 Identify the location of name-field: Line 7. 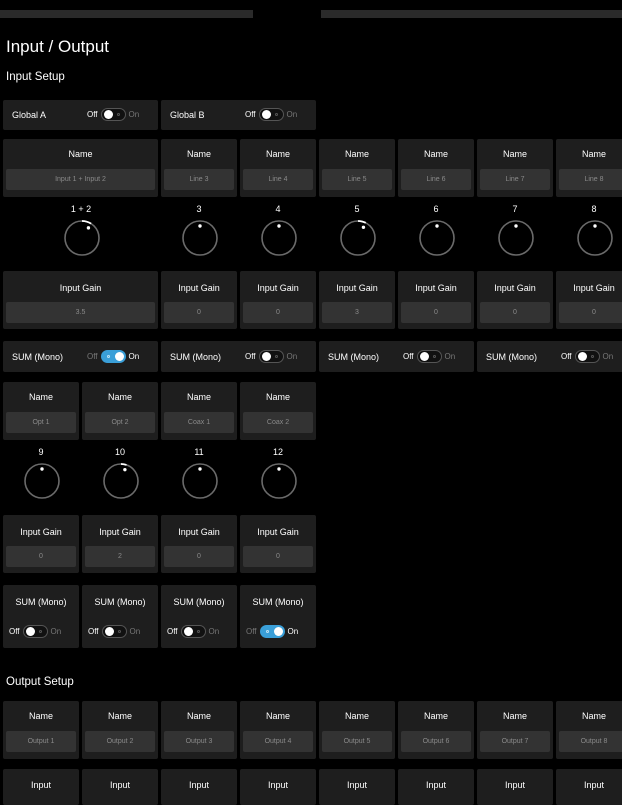
(515, 179).